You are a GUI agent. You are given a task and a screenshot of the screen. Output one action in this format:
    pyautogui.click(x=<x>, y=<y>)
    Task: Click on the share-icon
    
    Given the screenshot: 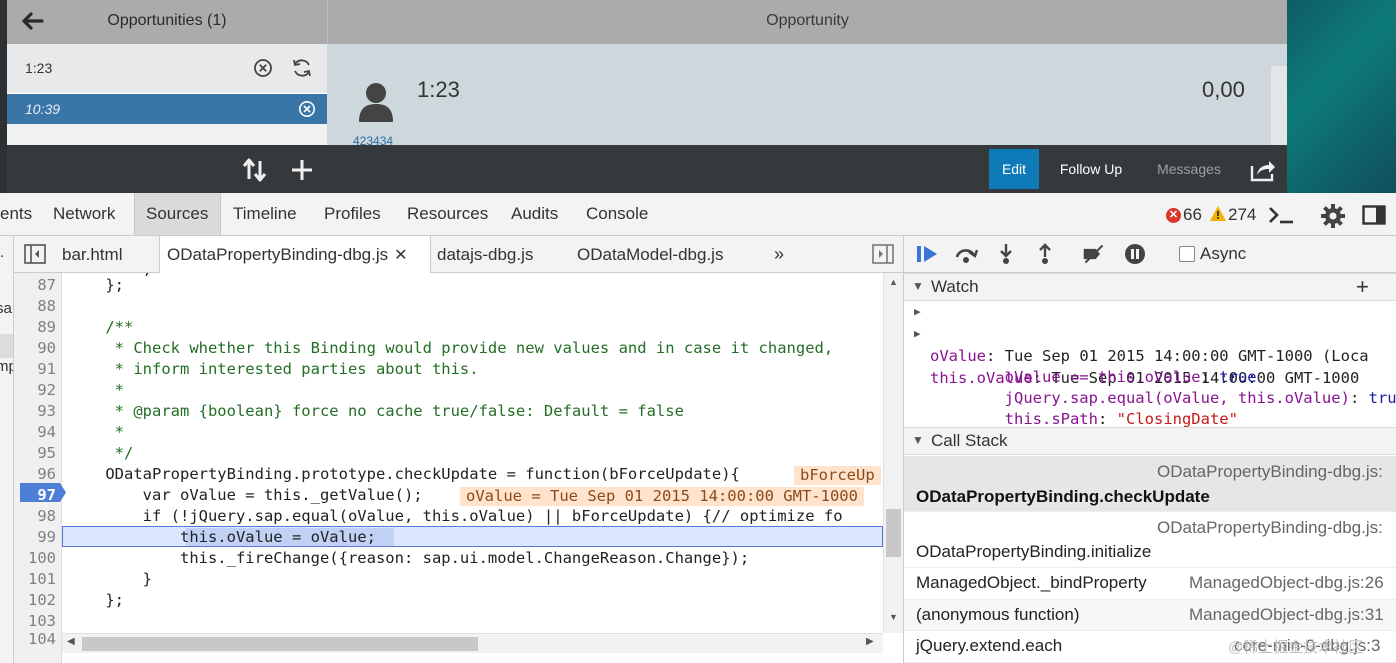 What is the action you would take?
    pyautogui.click(x=1263, y=170)
    